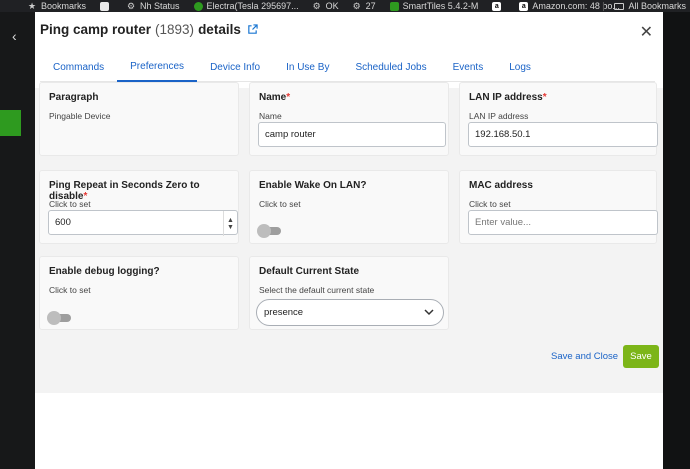 Image resolution: width=690 pixels, height=469 pixels. Describe the element at coordinates (584, 356) in the screenshot. I see `save-and-close-button: Save and Close` at that location.